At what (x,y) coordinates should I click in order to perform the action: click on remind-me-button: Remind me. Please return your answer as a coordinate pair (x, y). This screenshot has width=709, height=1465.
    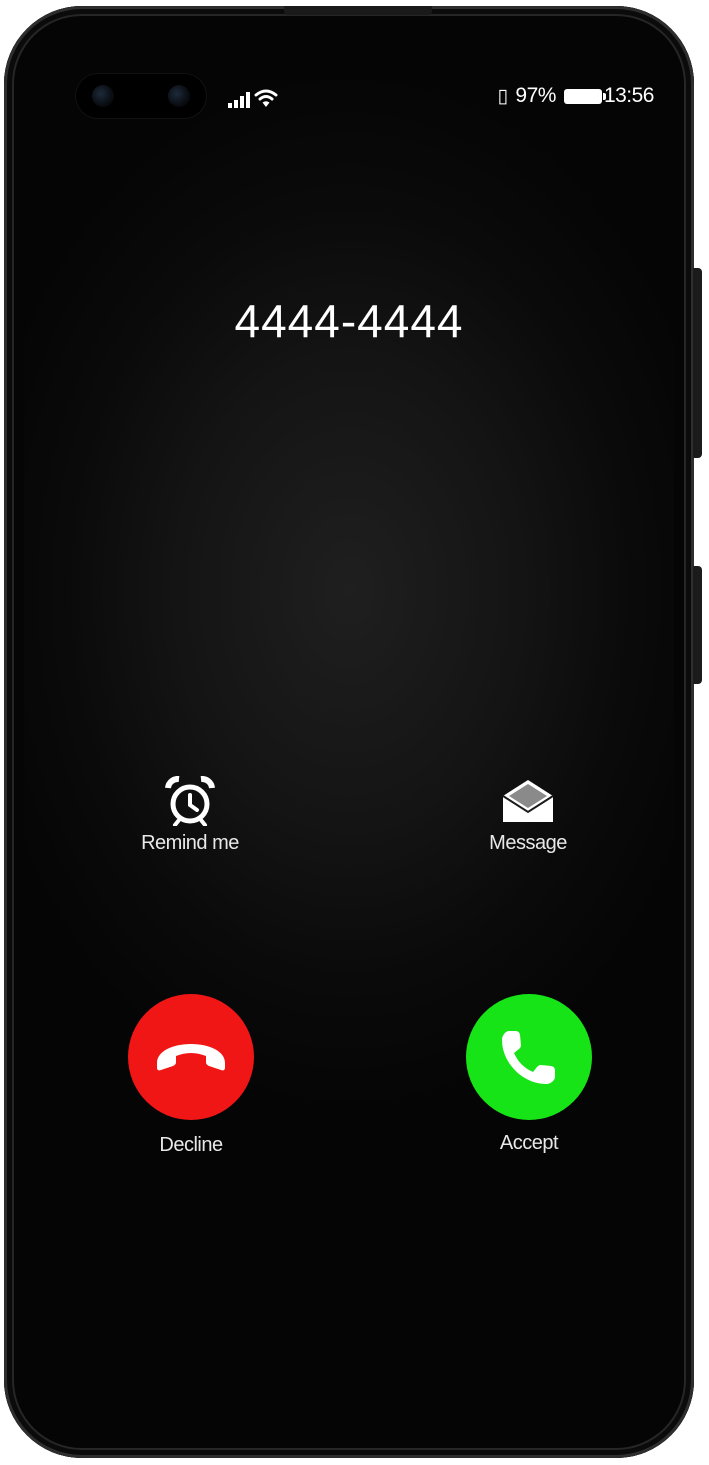
    Looking at the image, I should click on (190, 815).